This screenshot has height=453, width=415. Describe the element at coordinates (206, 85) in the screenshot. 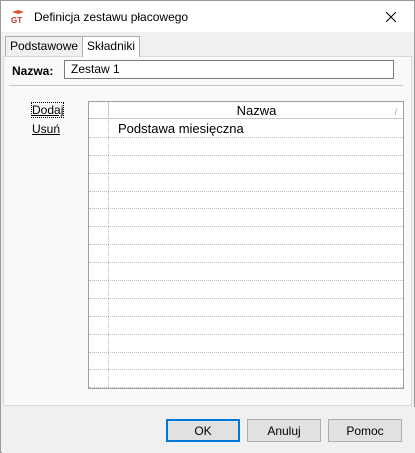

I see `separator` at that location.